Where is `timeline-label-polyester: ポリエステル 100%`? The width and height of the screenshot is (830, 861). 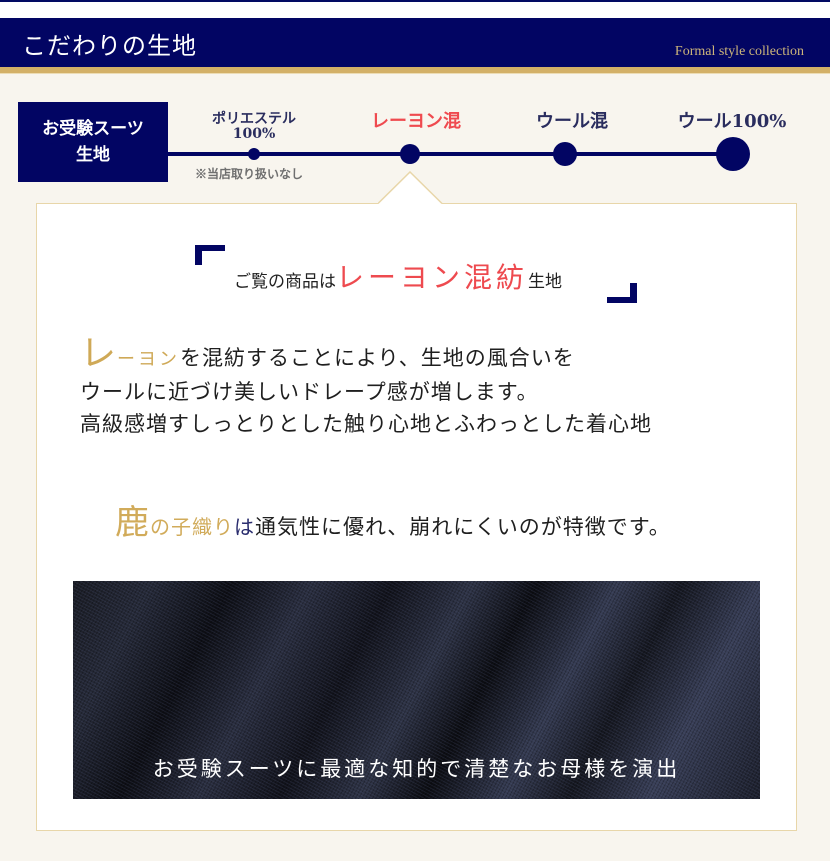
timeline-label-polyester: ポリエステル 100% is located at coordinates (254, 127).